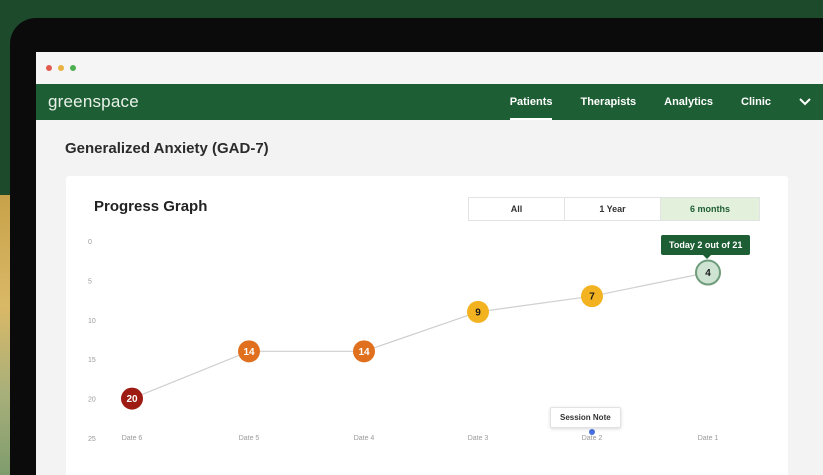  Describe the element at coordinates (49, 68) in the screenshot. I see `window-close-dot` at that location.